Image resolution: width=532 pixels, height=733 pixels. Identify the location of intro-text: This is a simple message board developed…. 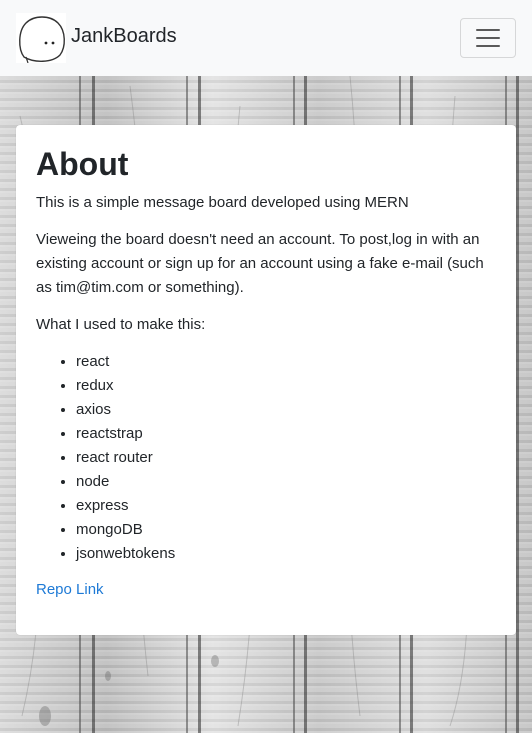
(222, 203).